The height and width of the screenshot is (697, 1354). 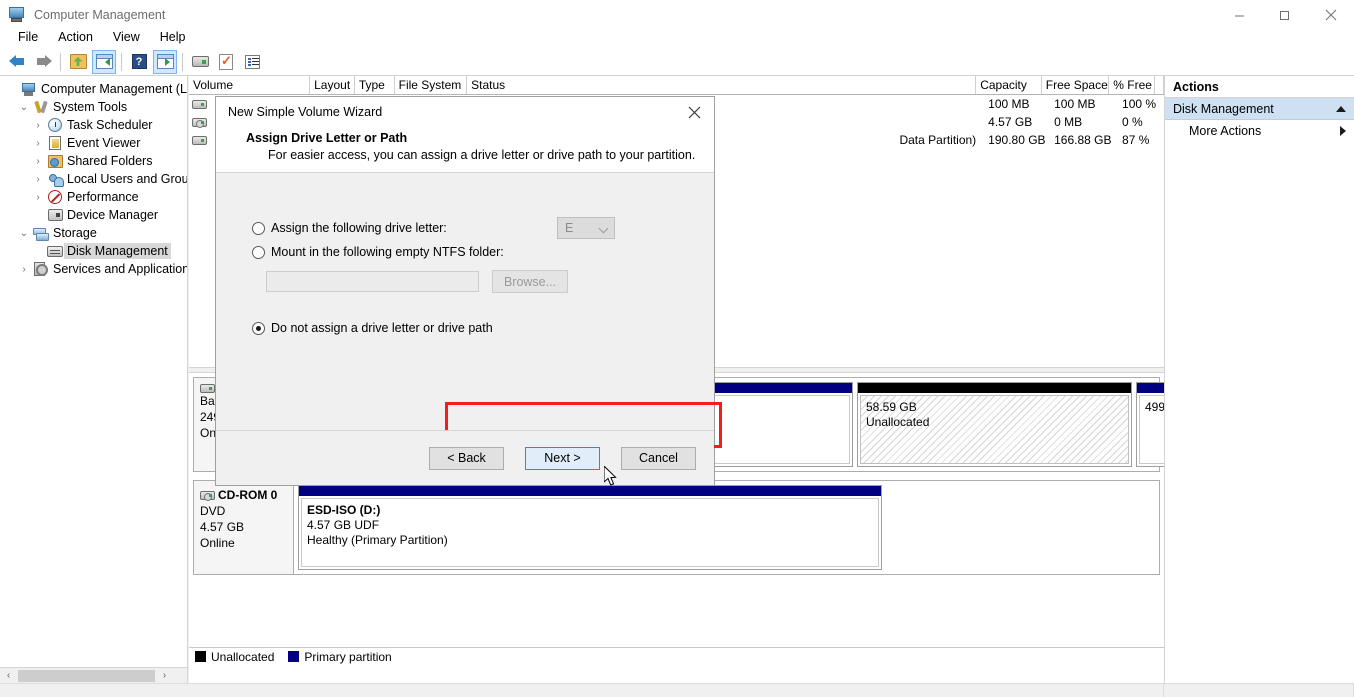 What do you see at coordinates (1259, 131) in the screenshot?
I see `actions-item-more-actions: More Actions` at bounding box center [1259, 131].